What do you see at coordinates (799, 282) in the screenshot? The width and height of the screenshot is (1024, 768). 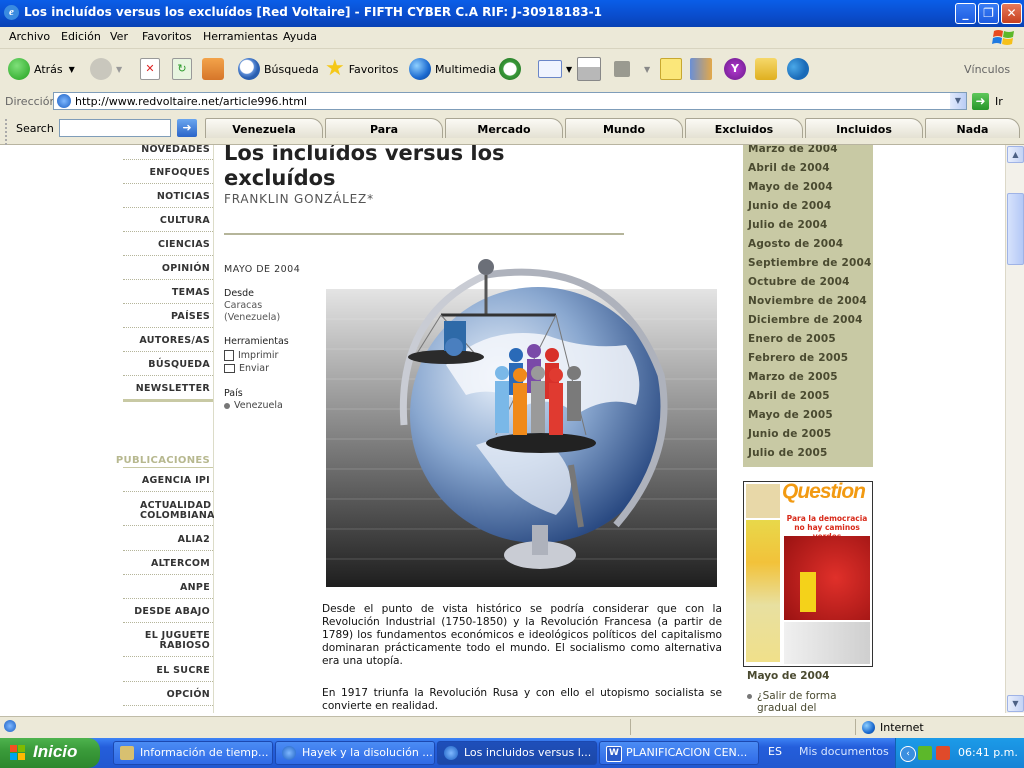 I see `archive-month: Octubre de 2004` at bounding box center [799, 282].